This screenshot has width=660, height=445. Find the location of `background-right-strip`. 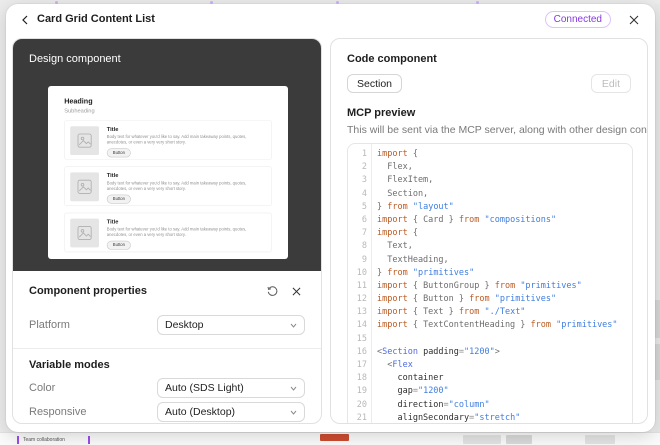

background-right-strip is located at coordinates (657, 218).